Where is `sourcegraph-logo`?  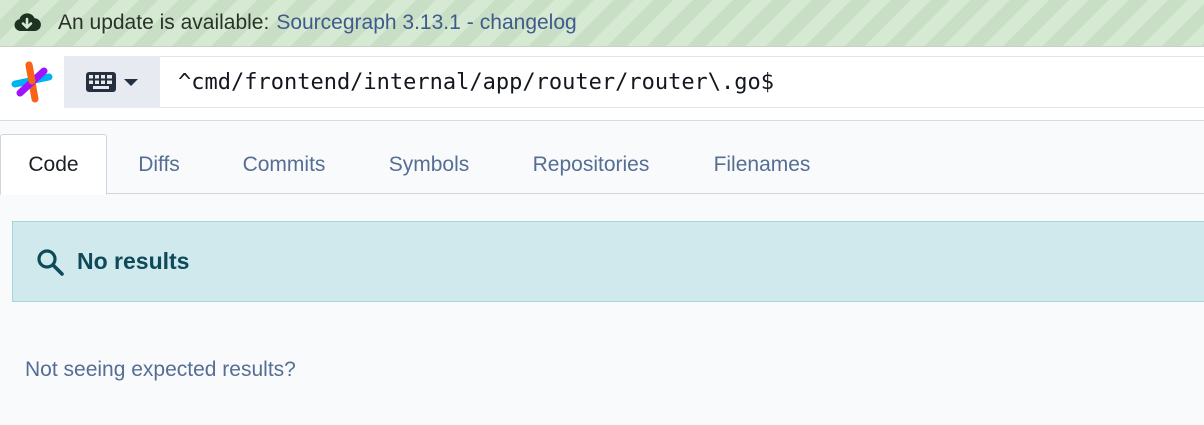 sourcegraph-logo is located at coordinates (32, 82).